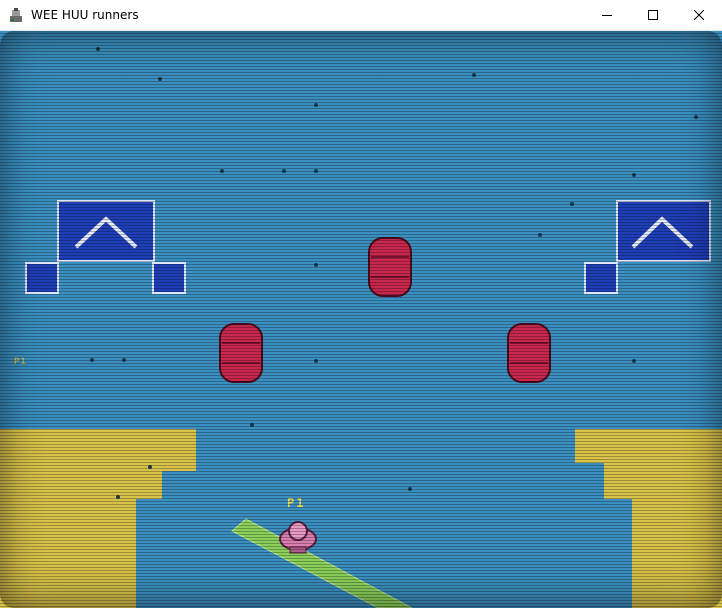 This screenshot has width=722, height=608. What do you see at coordinates (241, 353) in the screenshot?
I see `red-bumper-left` at bounding box center [241, 353].